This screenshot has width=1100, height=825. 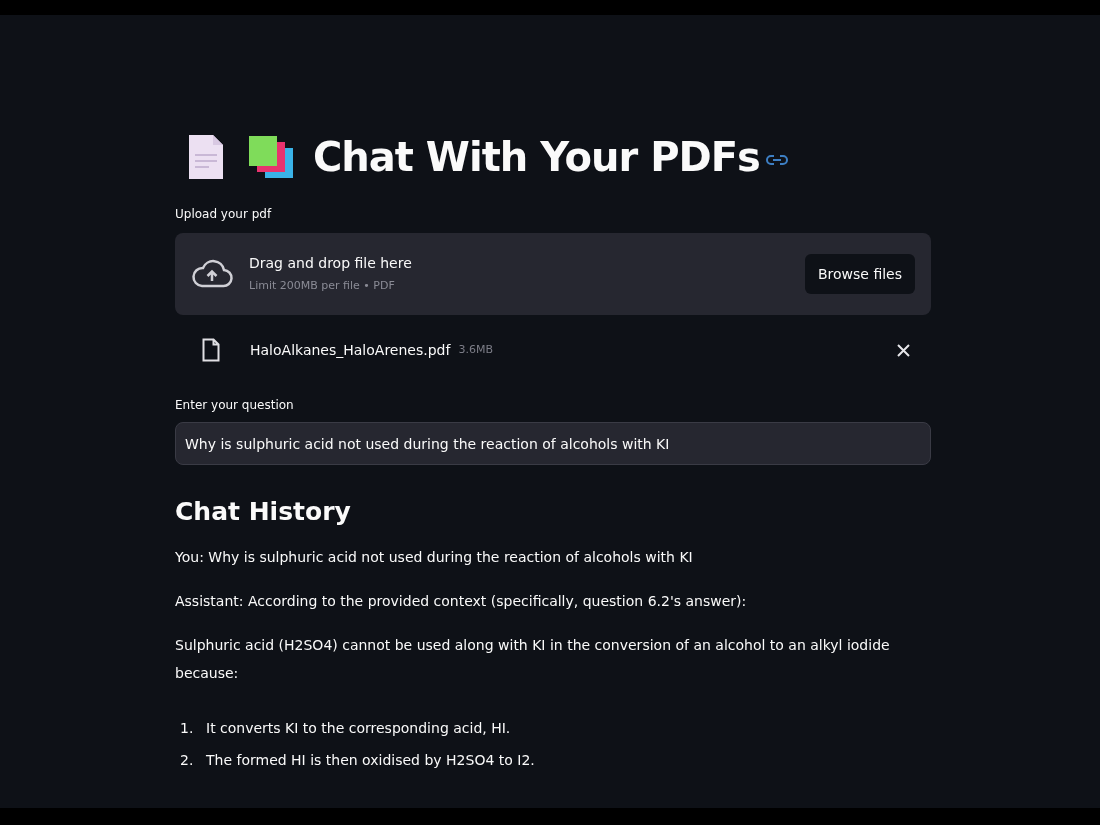 I want to click on document-icon, so click(x=206, y=157).